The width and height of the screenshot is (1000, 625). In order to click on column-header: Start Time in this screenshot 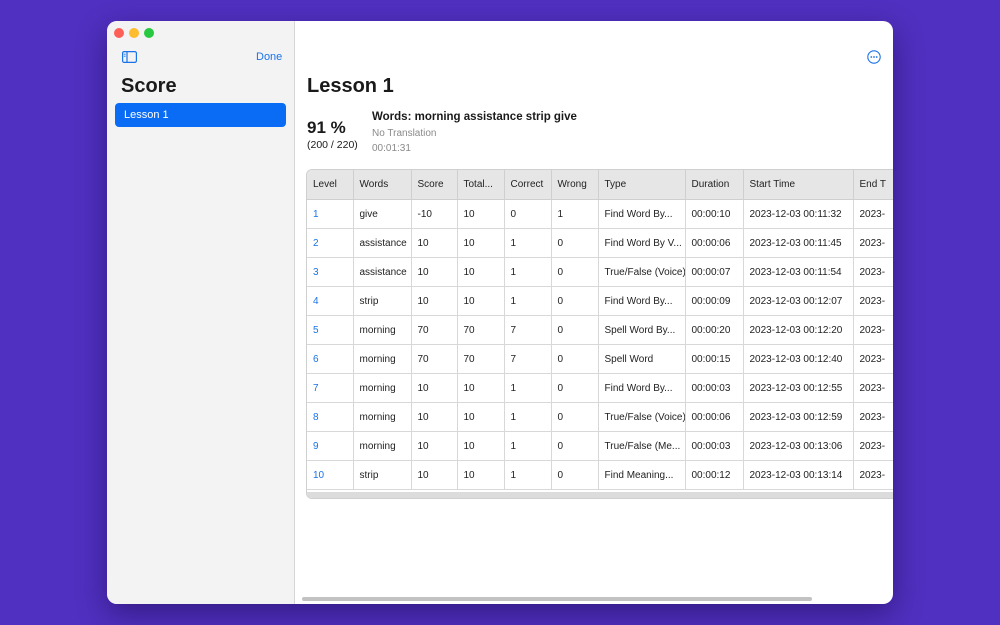, I will do `click(798, 185)`.